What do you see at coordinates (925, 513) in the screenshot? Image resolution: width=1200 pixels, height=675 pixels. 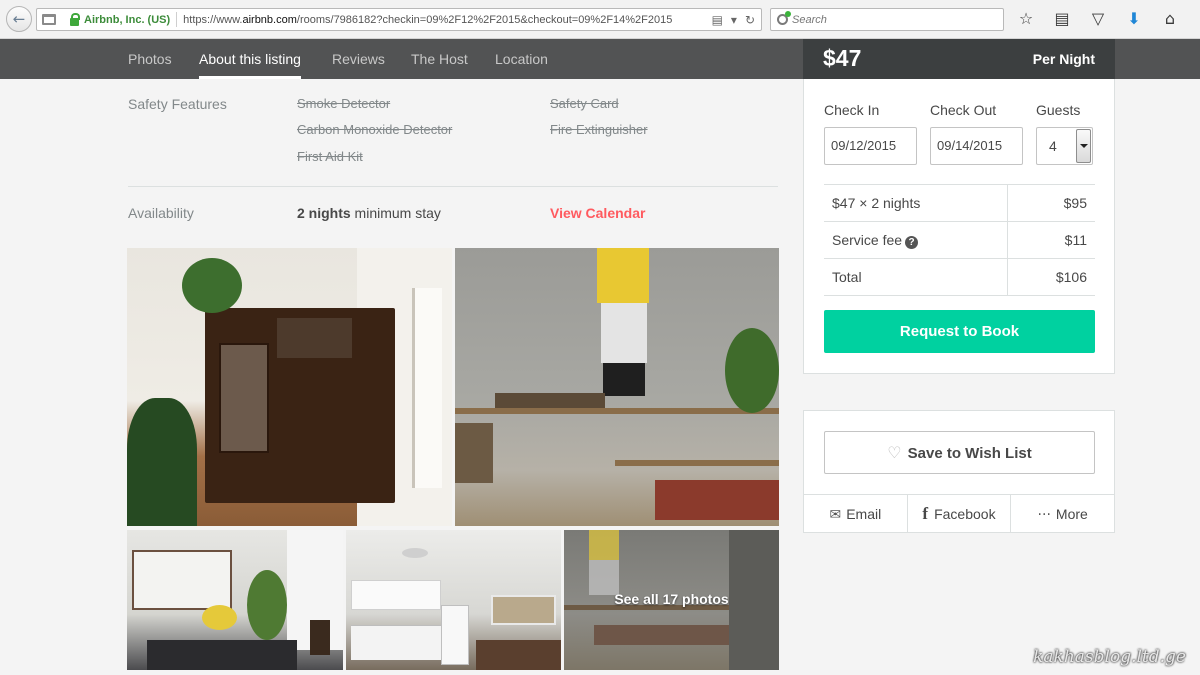 I see `facebook-icon: f` at bounding box center [925, 513].